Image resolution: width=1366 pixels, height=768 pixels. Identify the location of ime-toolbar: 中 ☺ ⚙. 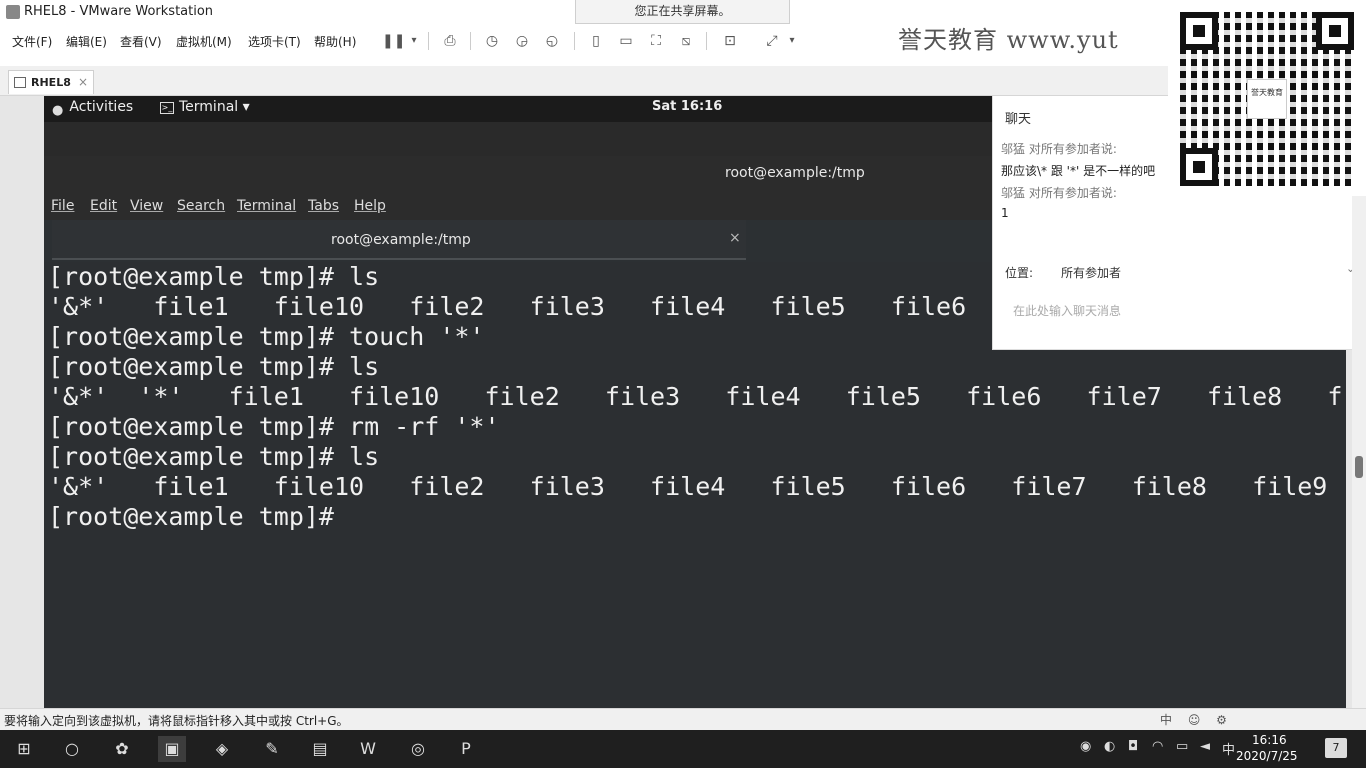
(1196, 719).